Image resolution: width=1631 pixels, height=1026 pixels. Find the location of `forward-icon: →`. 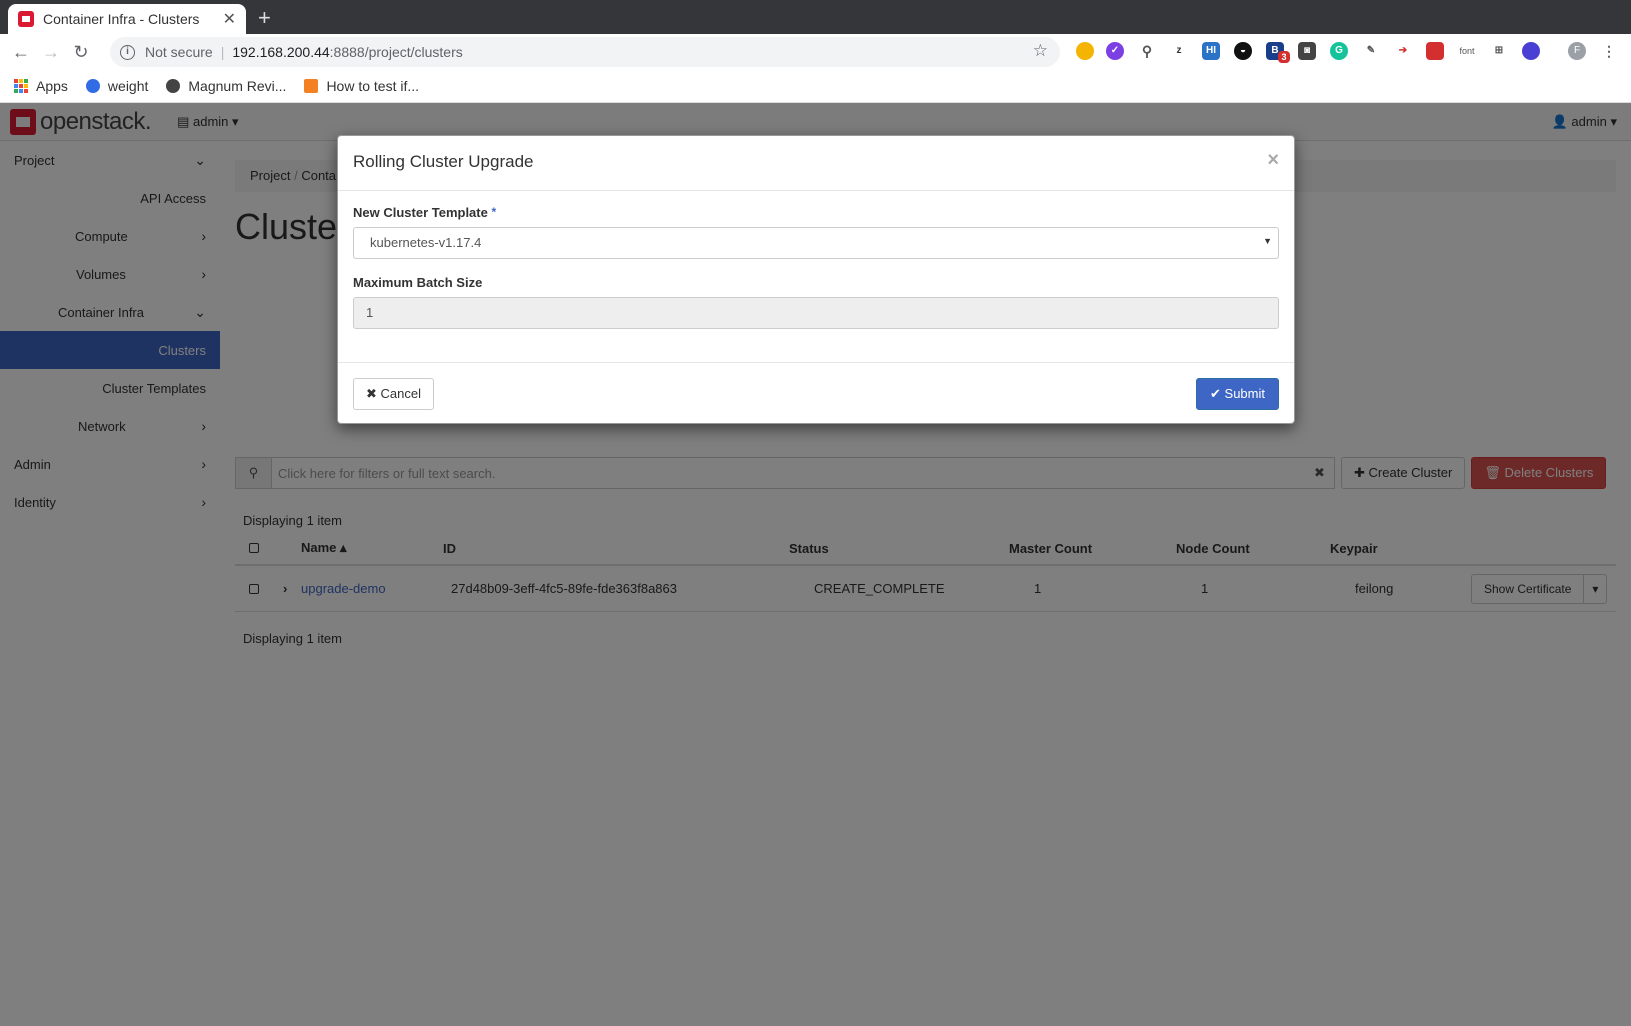

forward-icon: → is located at coordinates (51, 52).